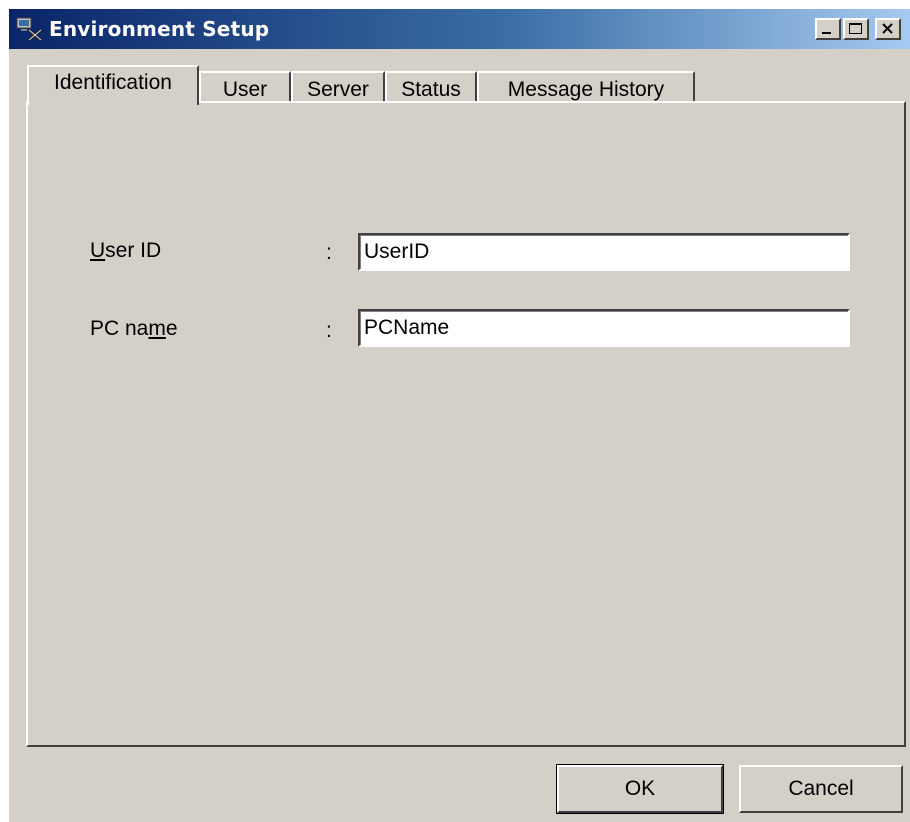  I want to click on tab-status: Status, so click(431, 88).